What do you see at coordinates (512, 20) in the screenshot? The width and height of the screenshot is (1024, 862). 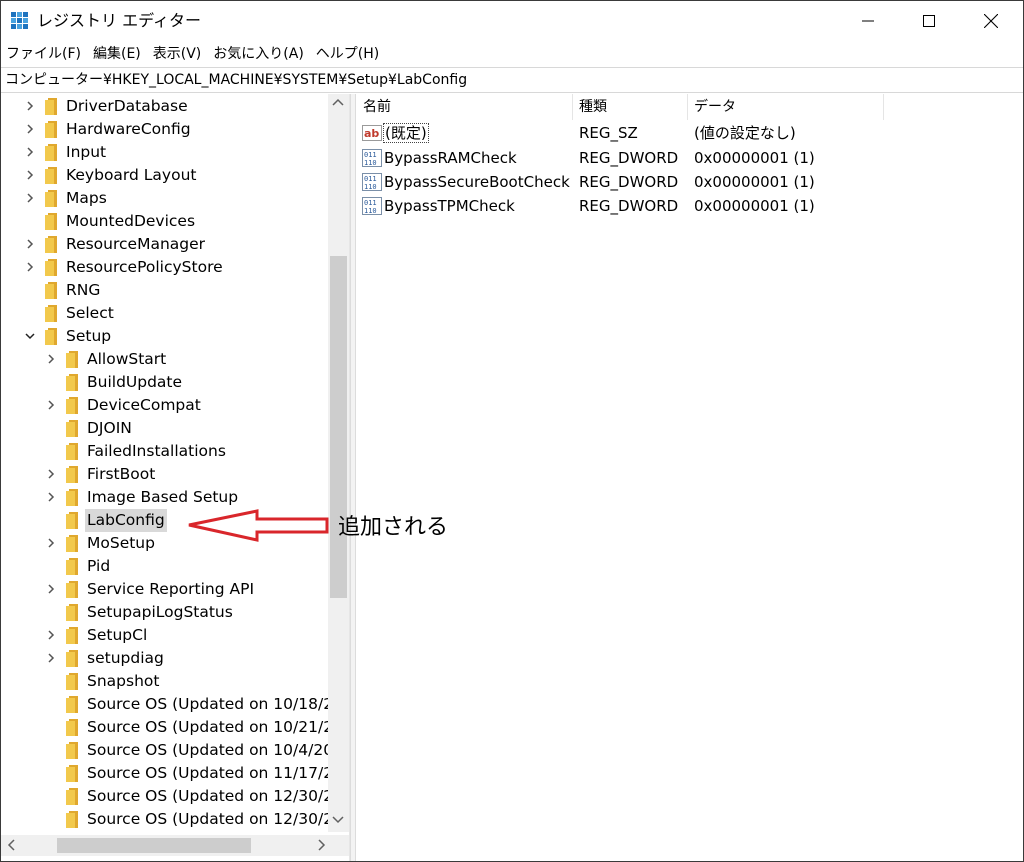 I see `title-bar: レジストリ エディター` at bounding box center [512, 20].